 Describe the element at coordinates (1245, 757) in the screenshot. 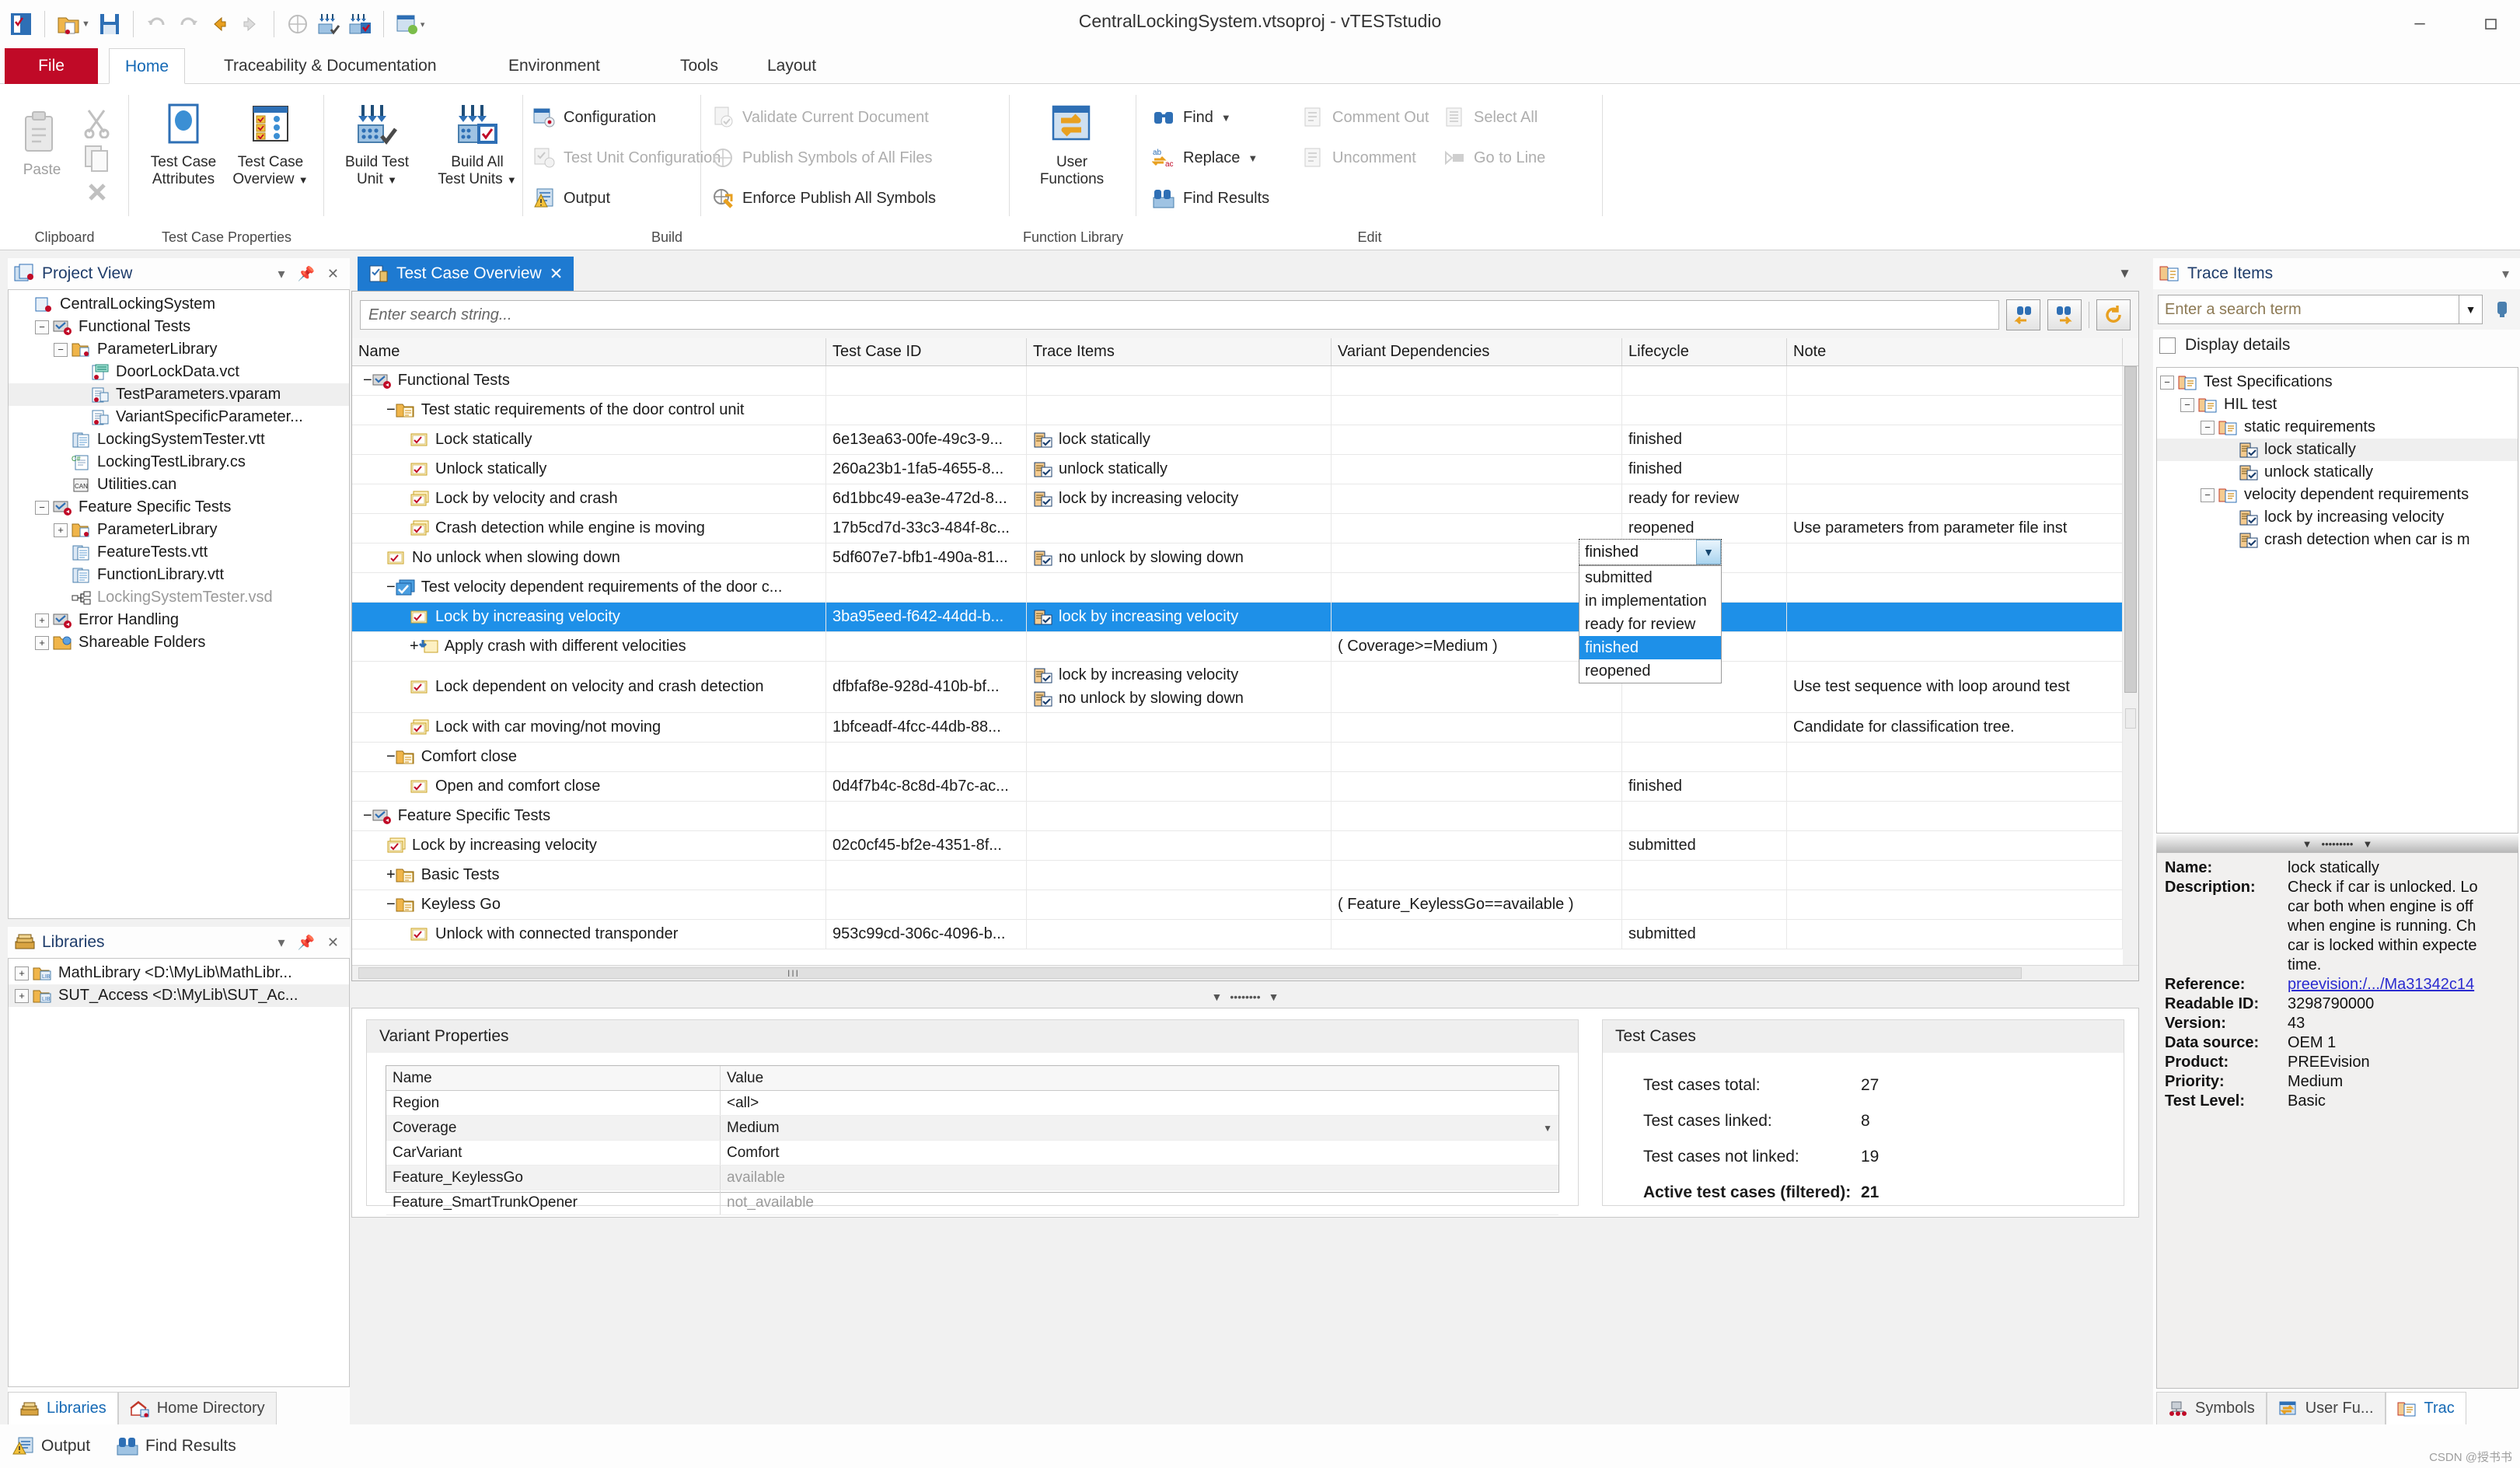

I see `table-row: − Comfort close` at that location.